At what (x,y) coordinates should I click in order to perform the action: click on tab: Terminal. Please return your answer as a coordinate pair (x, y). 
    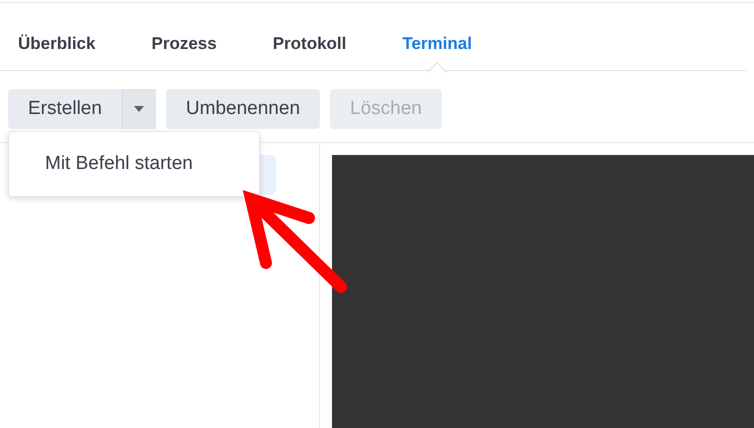
    Looking at the image, I should click on (437, 44).